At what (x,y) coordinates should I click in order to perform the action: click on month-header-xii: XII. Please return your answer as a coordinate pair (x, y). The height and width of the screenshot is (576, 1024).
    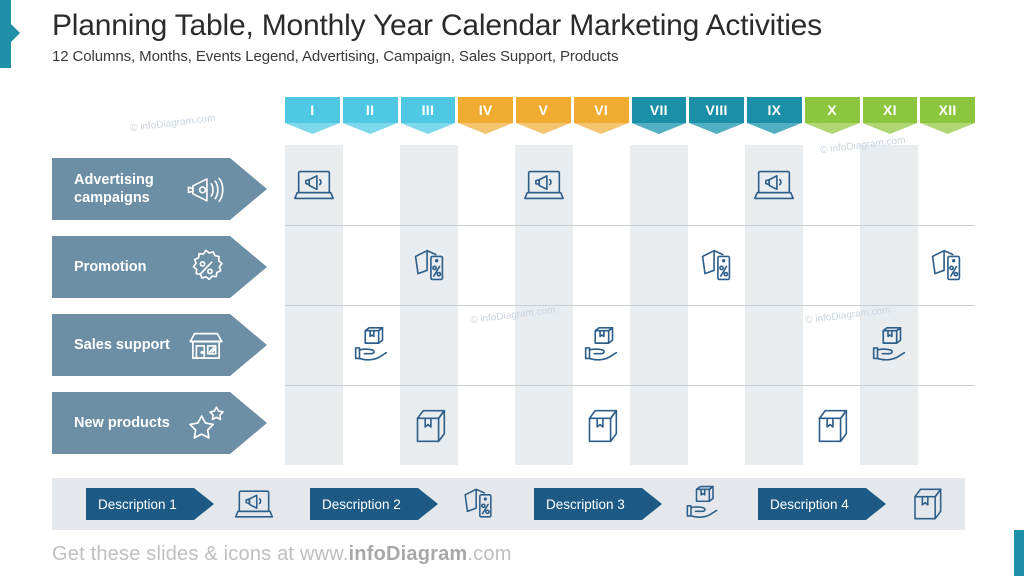
    Looking at the image, I should click on (947, 115).